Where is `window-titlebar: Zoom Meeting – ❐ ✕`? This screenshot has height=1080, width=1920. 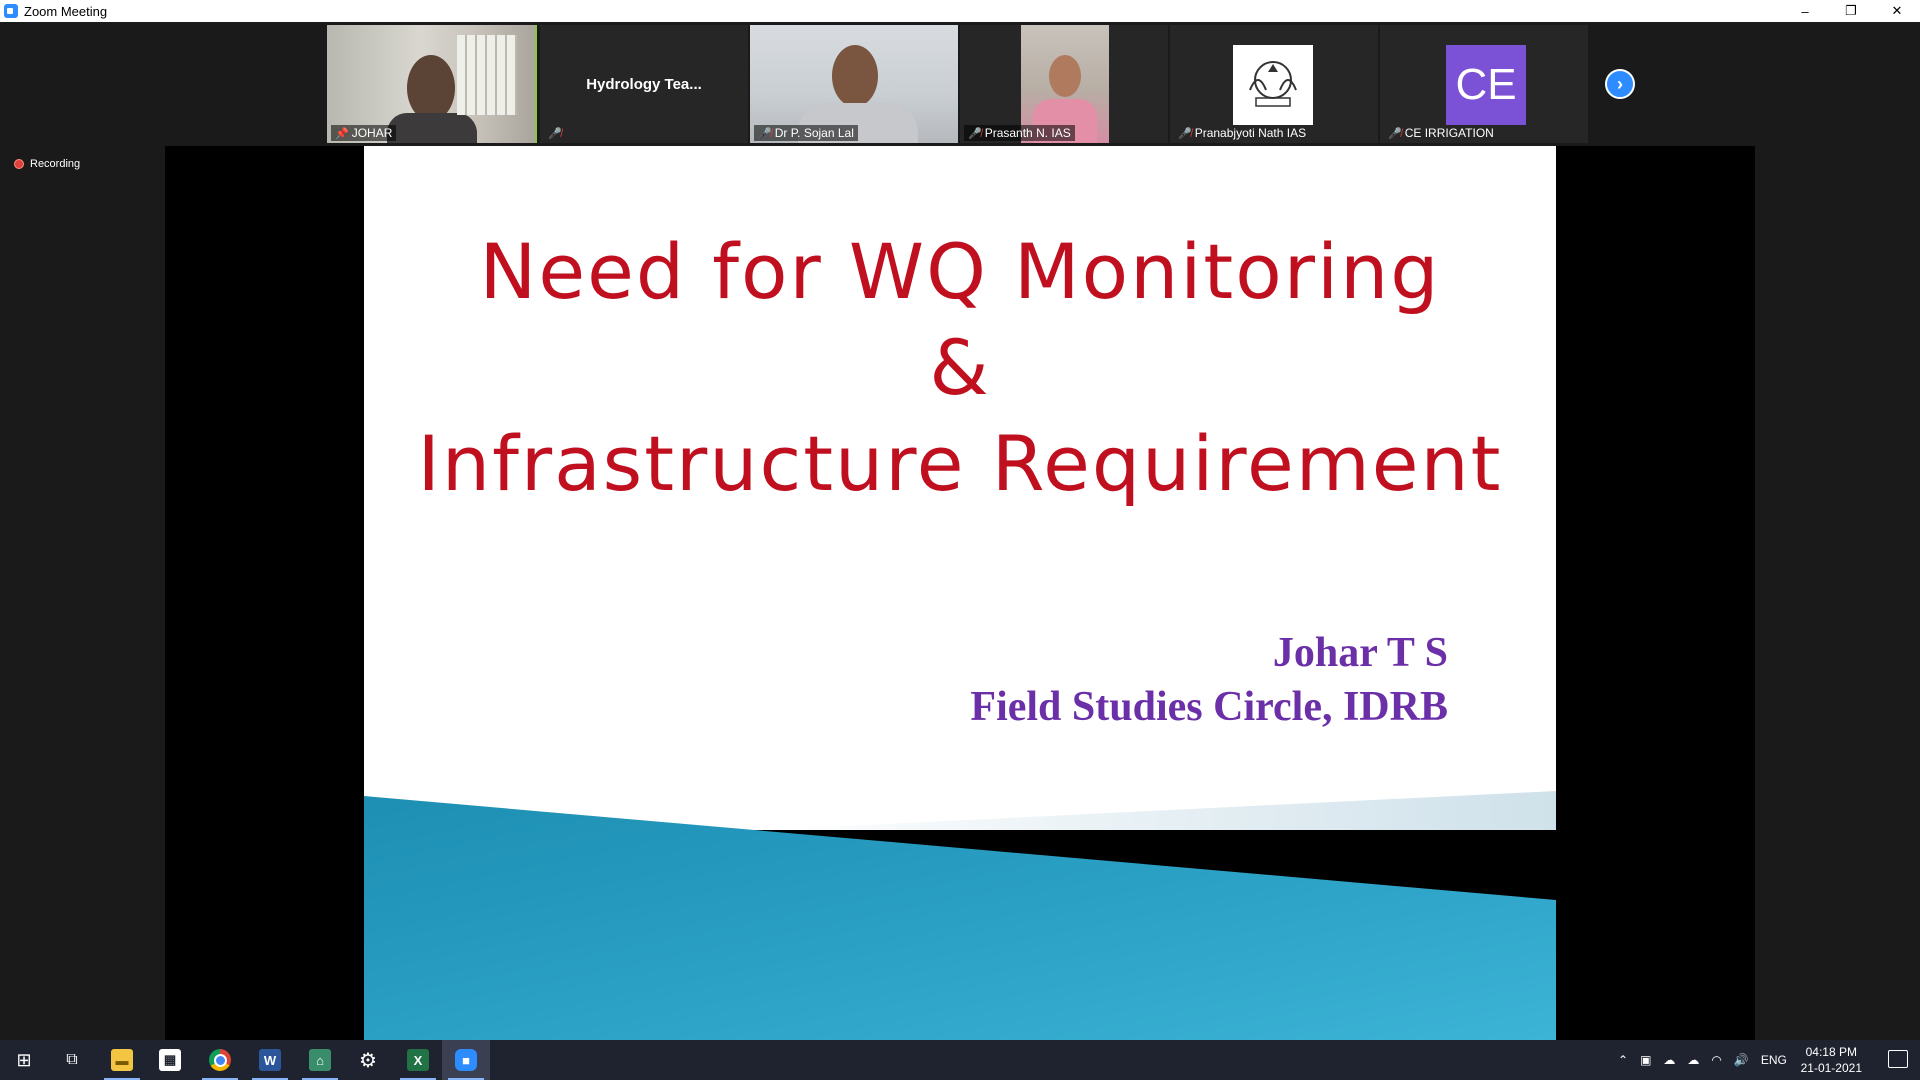
window-titlebar: Zoom Meeting – ❐ ✕ is located at coordinates (960, 11).